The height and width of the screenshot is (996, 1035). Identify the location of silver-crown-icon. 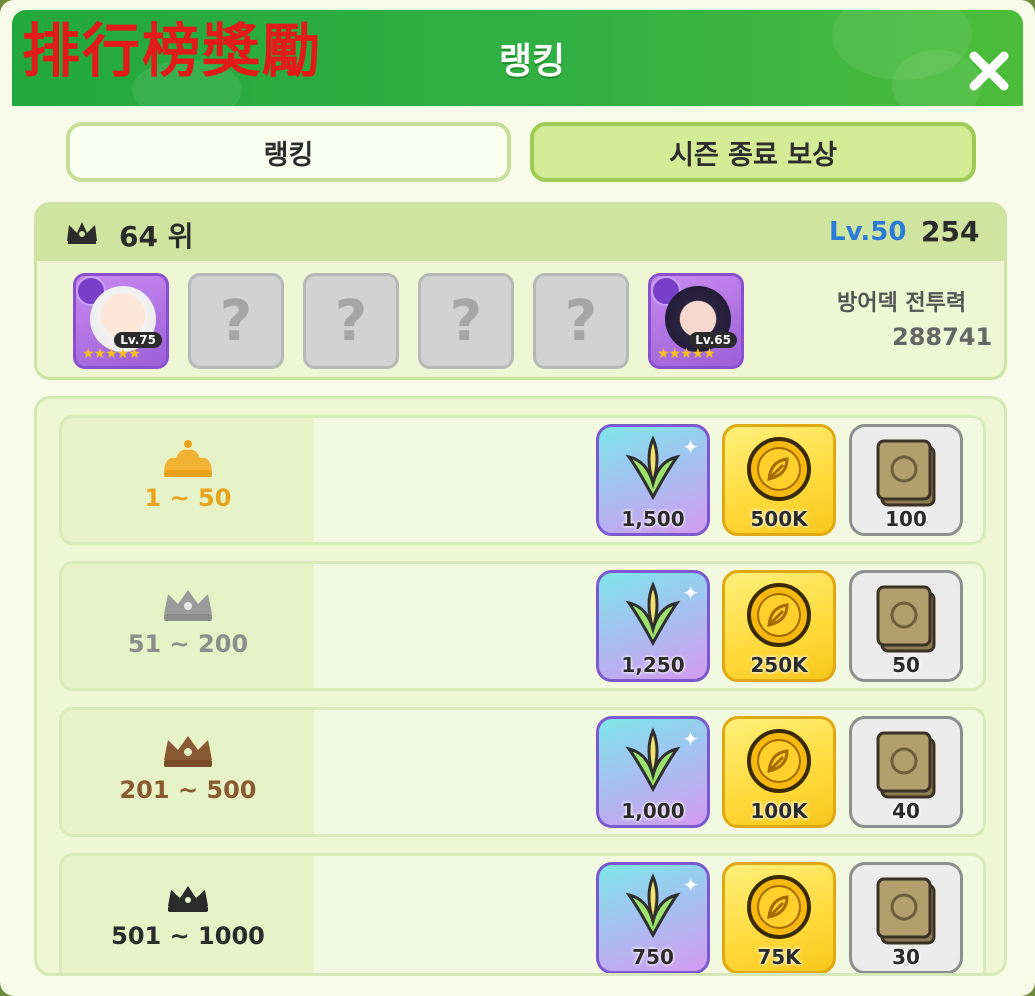
(188, 605).